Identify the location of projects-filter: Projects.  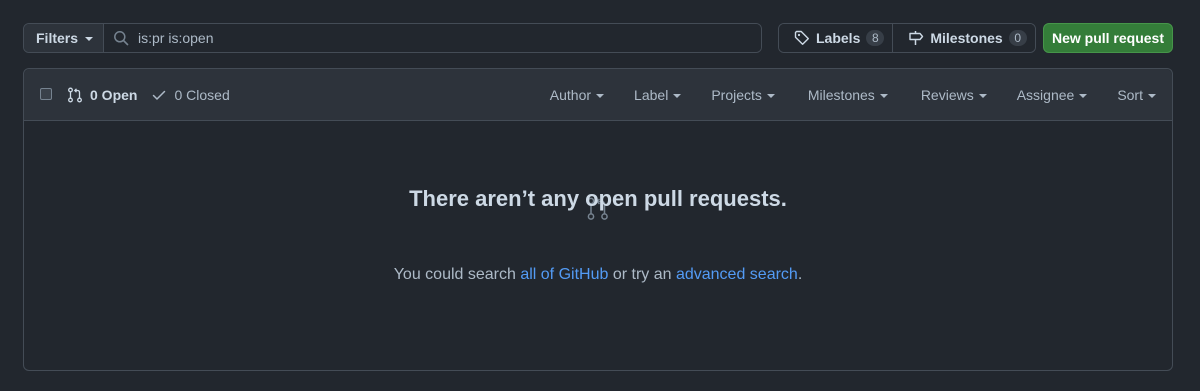
(743, 95).